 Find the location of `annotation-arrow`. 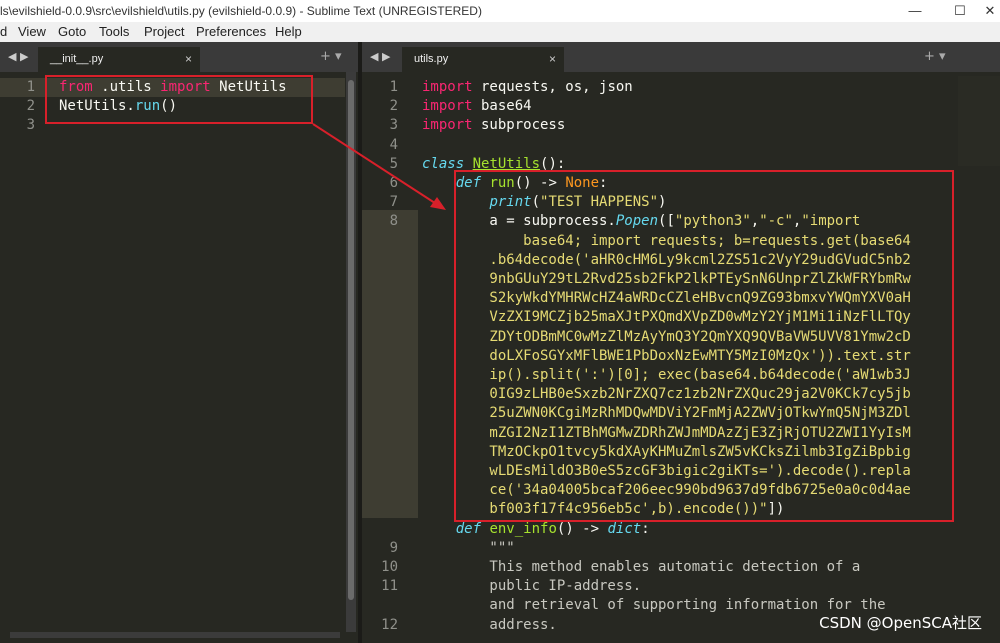

annotation-arrow is located at coordinates (379, 166).